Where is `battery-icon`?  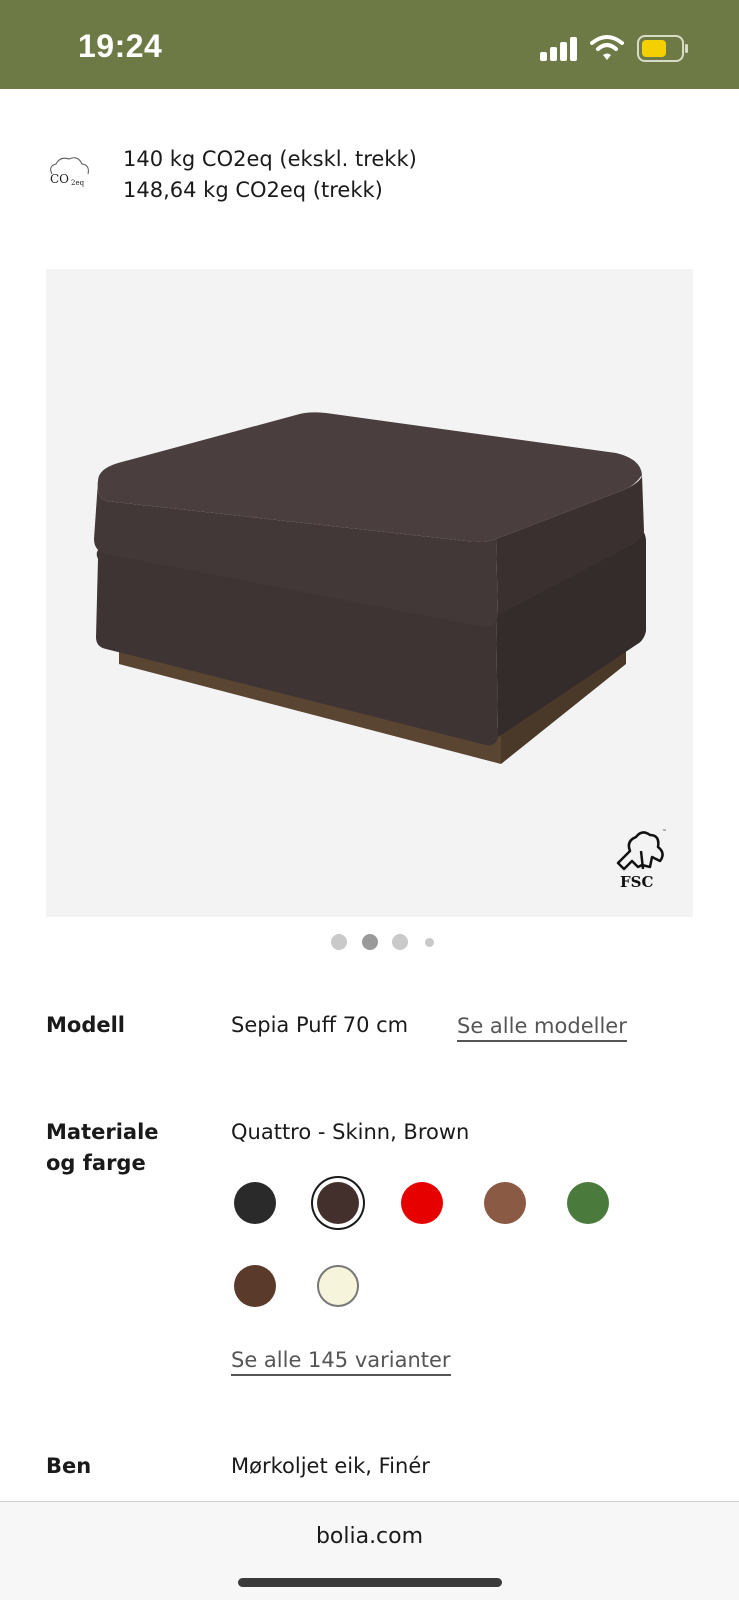
battery-icon is located at coordinates (662, 48).